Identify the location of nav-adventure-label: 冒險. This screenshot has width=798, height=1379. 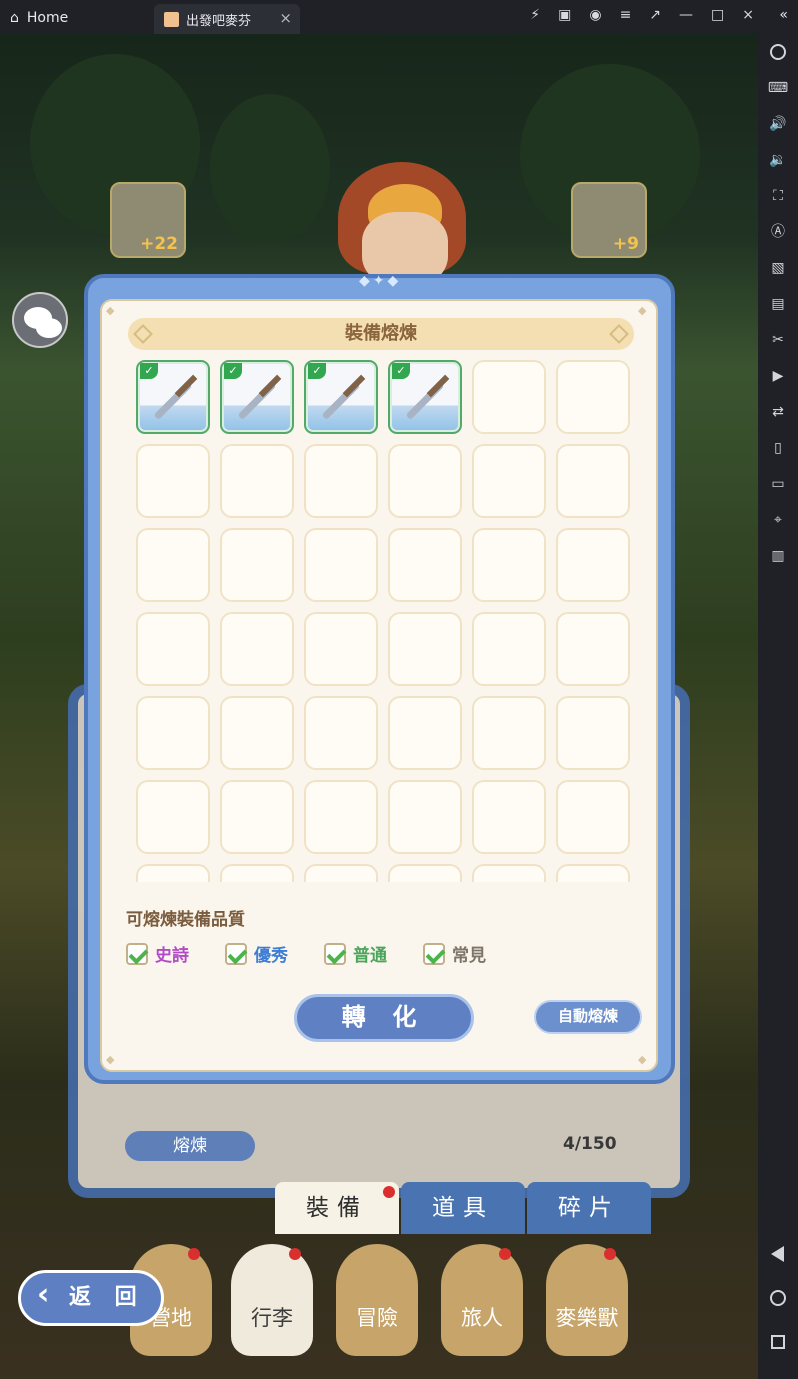
(377, 1318).